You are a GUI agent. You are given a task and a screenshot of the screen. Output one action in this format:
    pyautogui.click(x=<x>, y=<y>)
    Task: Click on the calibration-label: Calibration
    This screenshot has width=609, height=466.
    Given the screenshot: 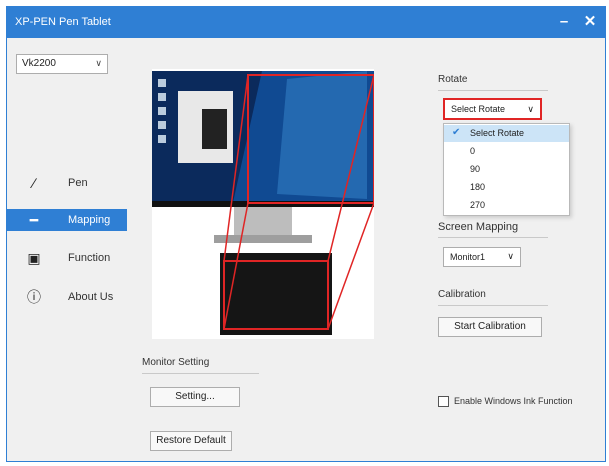 What is the action you would take?
    pyautogui.click(x=462, y=294)
    